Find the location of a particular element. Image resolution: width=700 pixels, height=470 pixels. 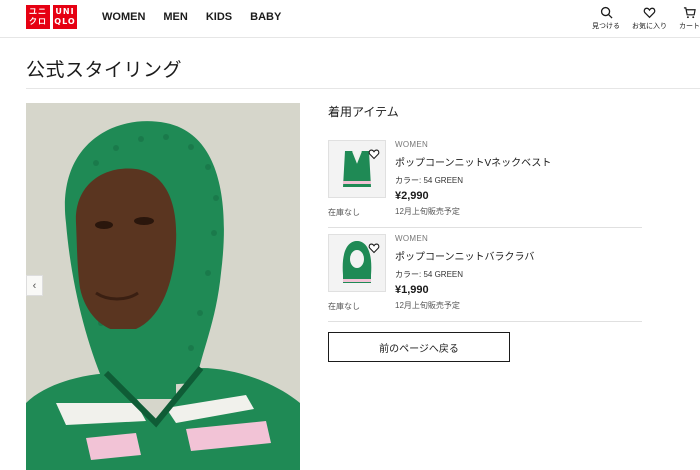

logo-katakana: ユニ クロ is located at coordinates (38, 17).